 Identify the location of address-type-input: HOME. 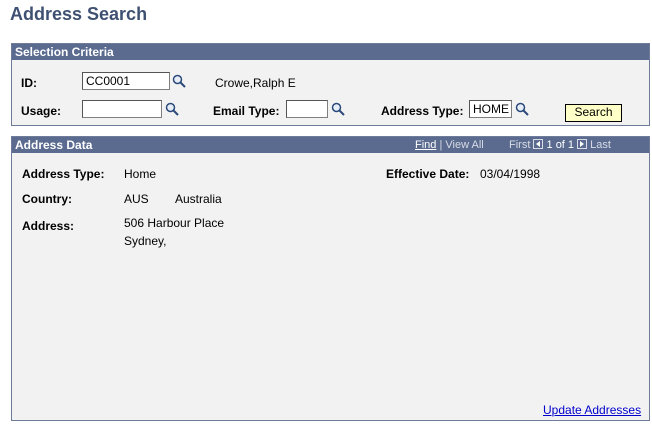
(490, 109).